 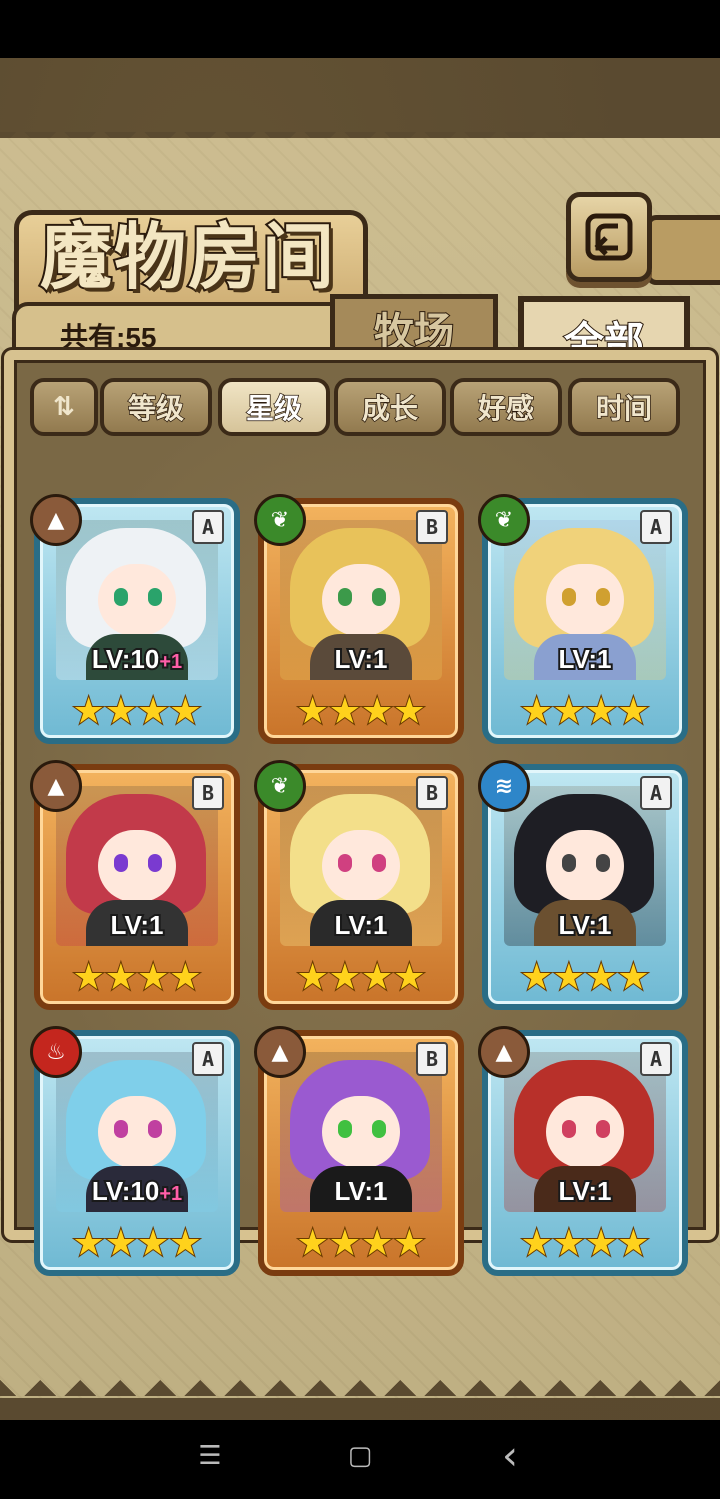 I want to click on sort-order-toggle: ⇅, so click(x=64, y=407).